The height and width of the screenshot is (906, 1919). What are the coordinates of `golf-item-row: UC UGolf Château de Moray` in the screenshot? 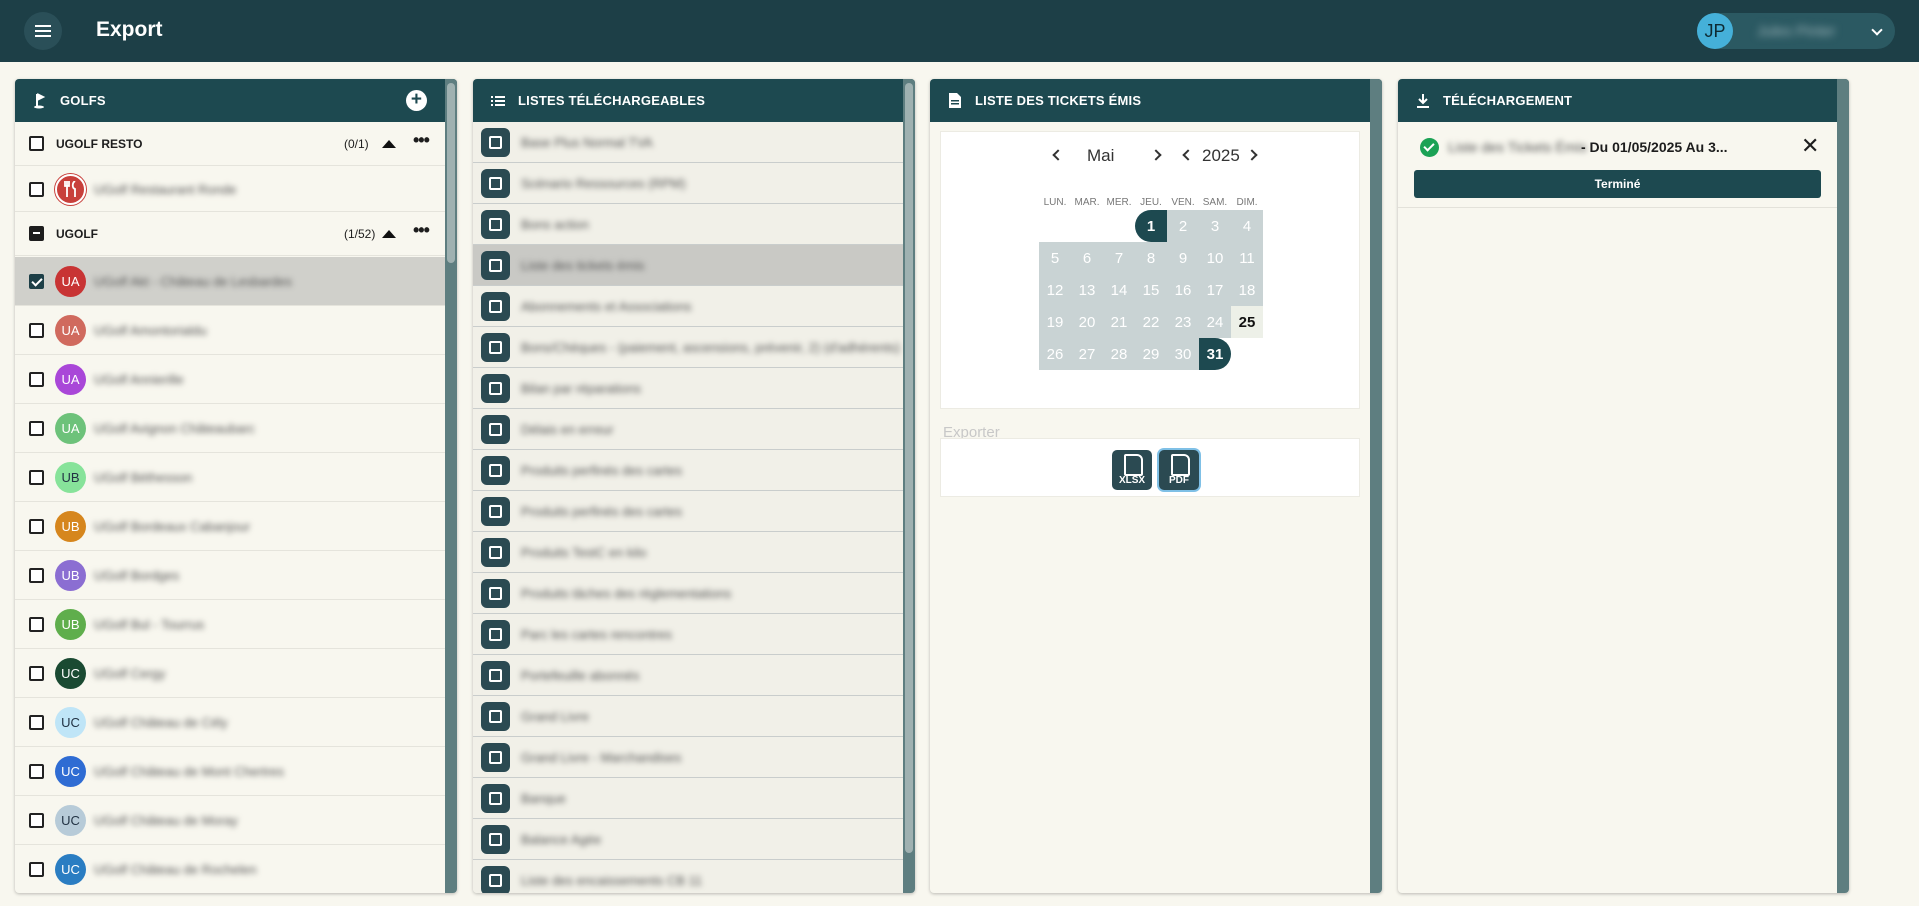 It's located at (230, 820).